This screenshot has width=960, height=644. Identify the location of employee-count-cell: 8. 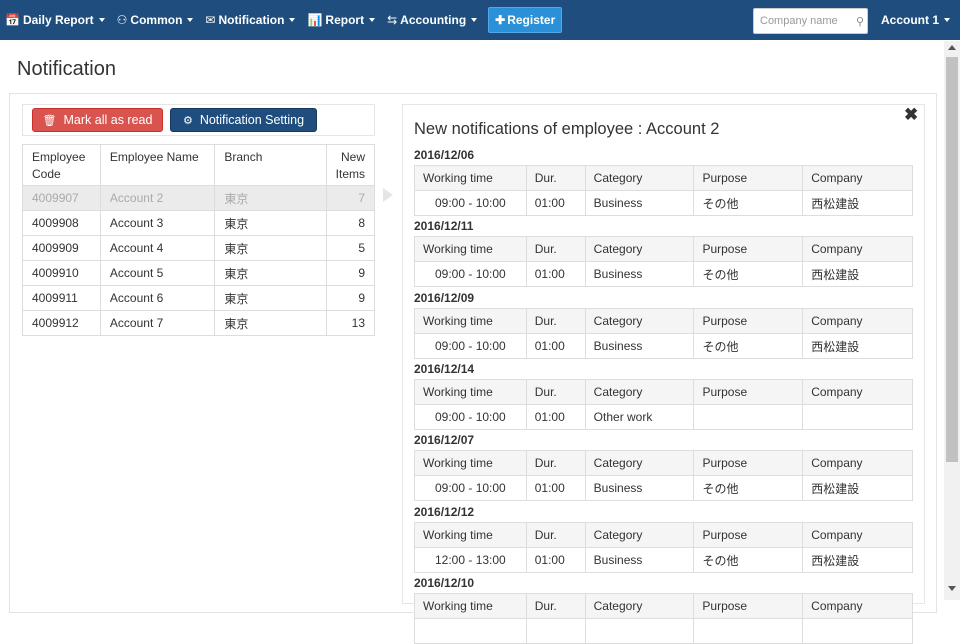
(350, 223).